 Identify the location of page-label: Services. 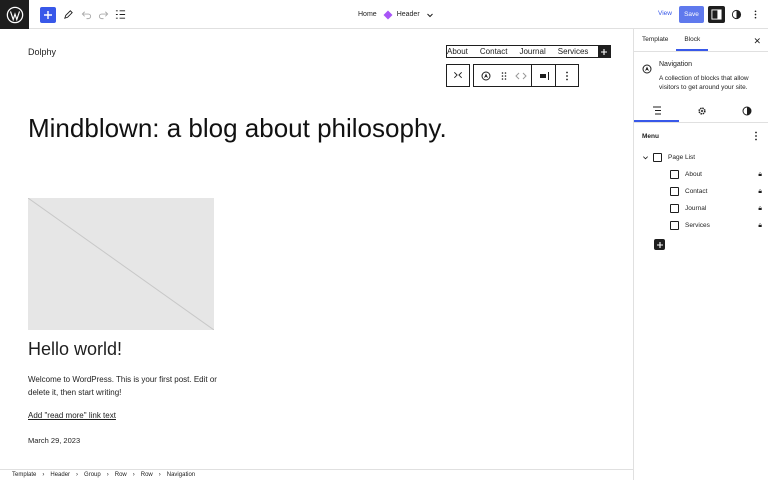
(697, 225).